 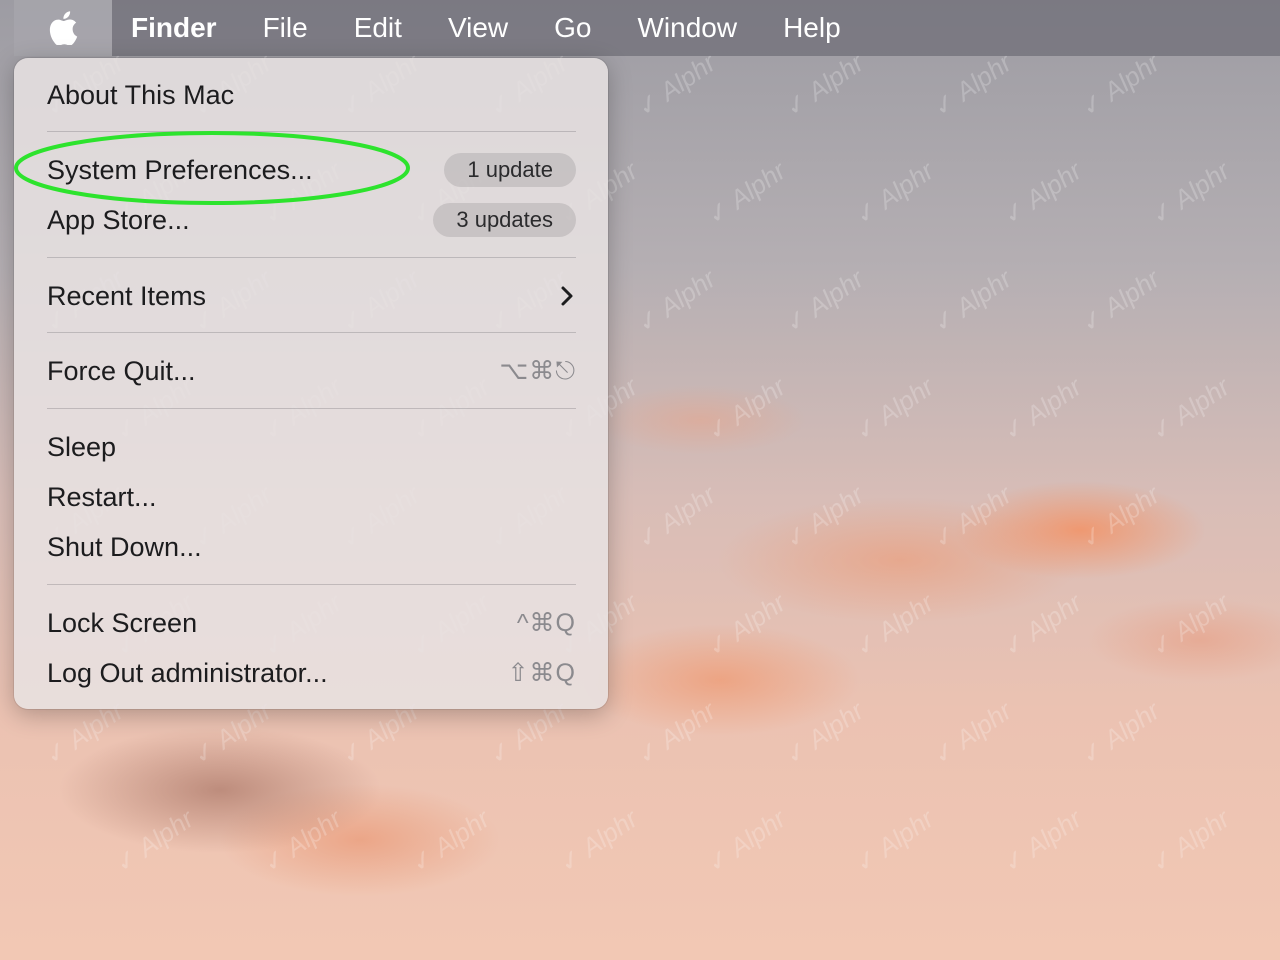 What do you see at coordinates (546, 623) in the screenshot?
I see `keyboard-shortcut: ^⌘Q` at bounding box center [546, 623].